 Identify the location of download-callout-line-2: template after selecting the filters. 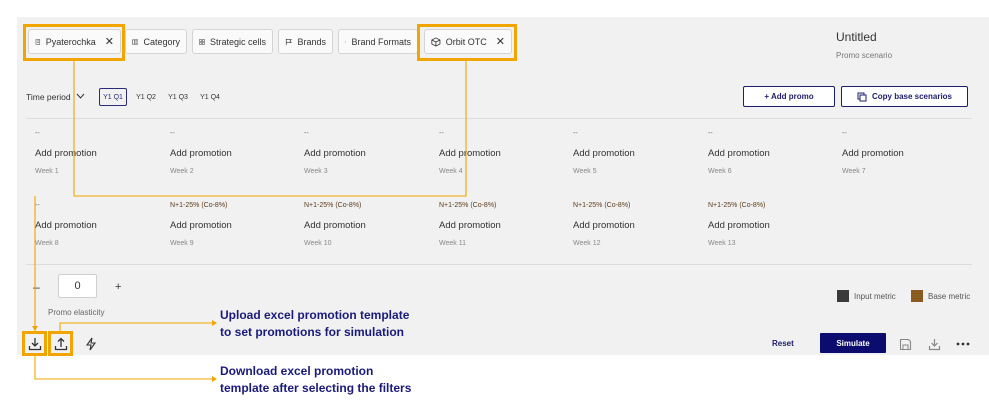
(316, 388).